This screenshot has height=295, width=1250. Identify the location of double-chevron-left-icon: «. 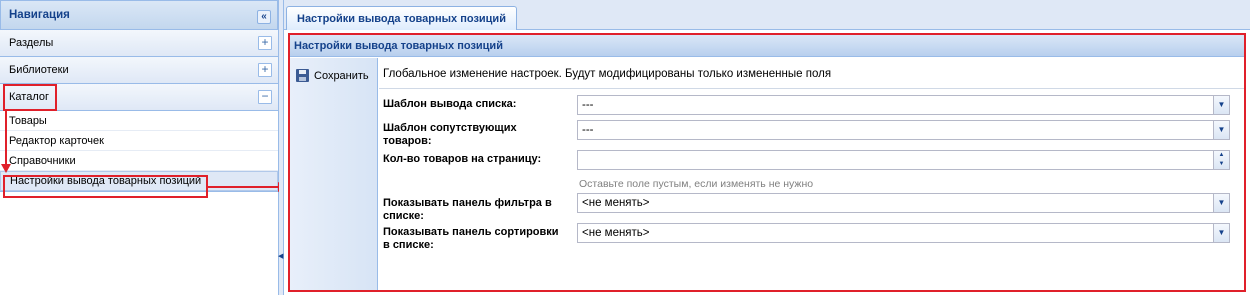
(264, 17).